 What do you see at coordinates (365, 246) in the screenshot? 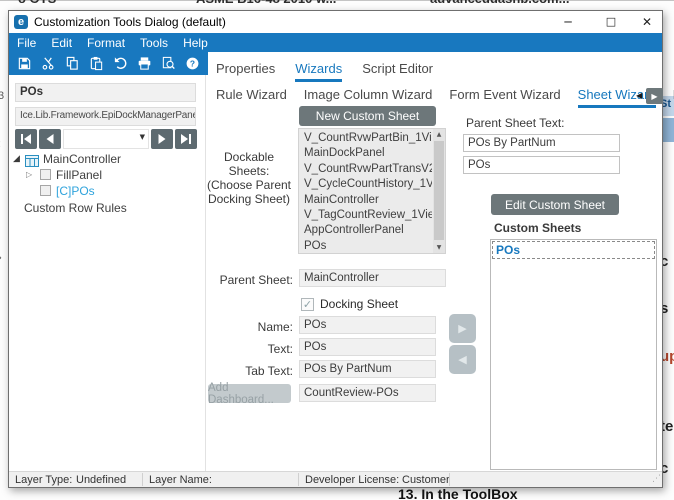
I see `list-item: POs` at bounding box center [365, 246].